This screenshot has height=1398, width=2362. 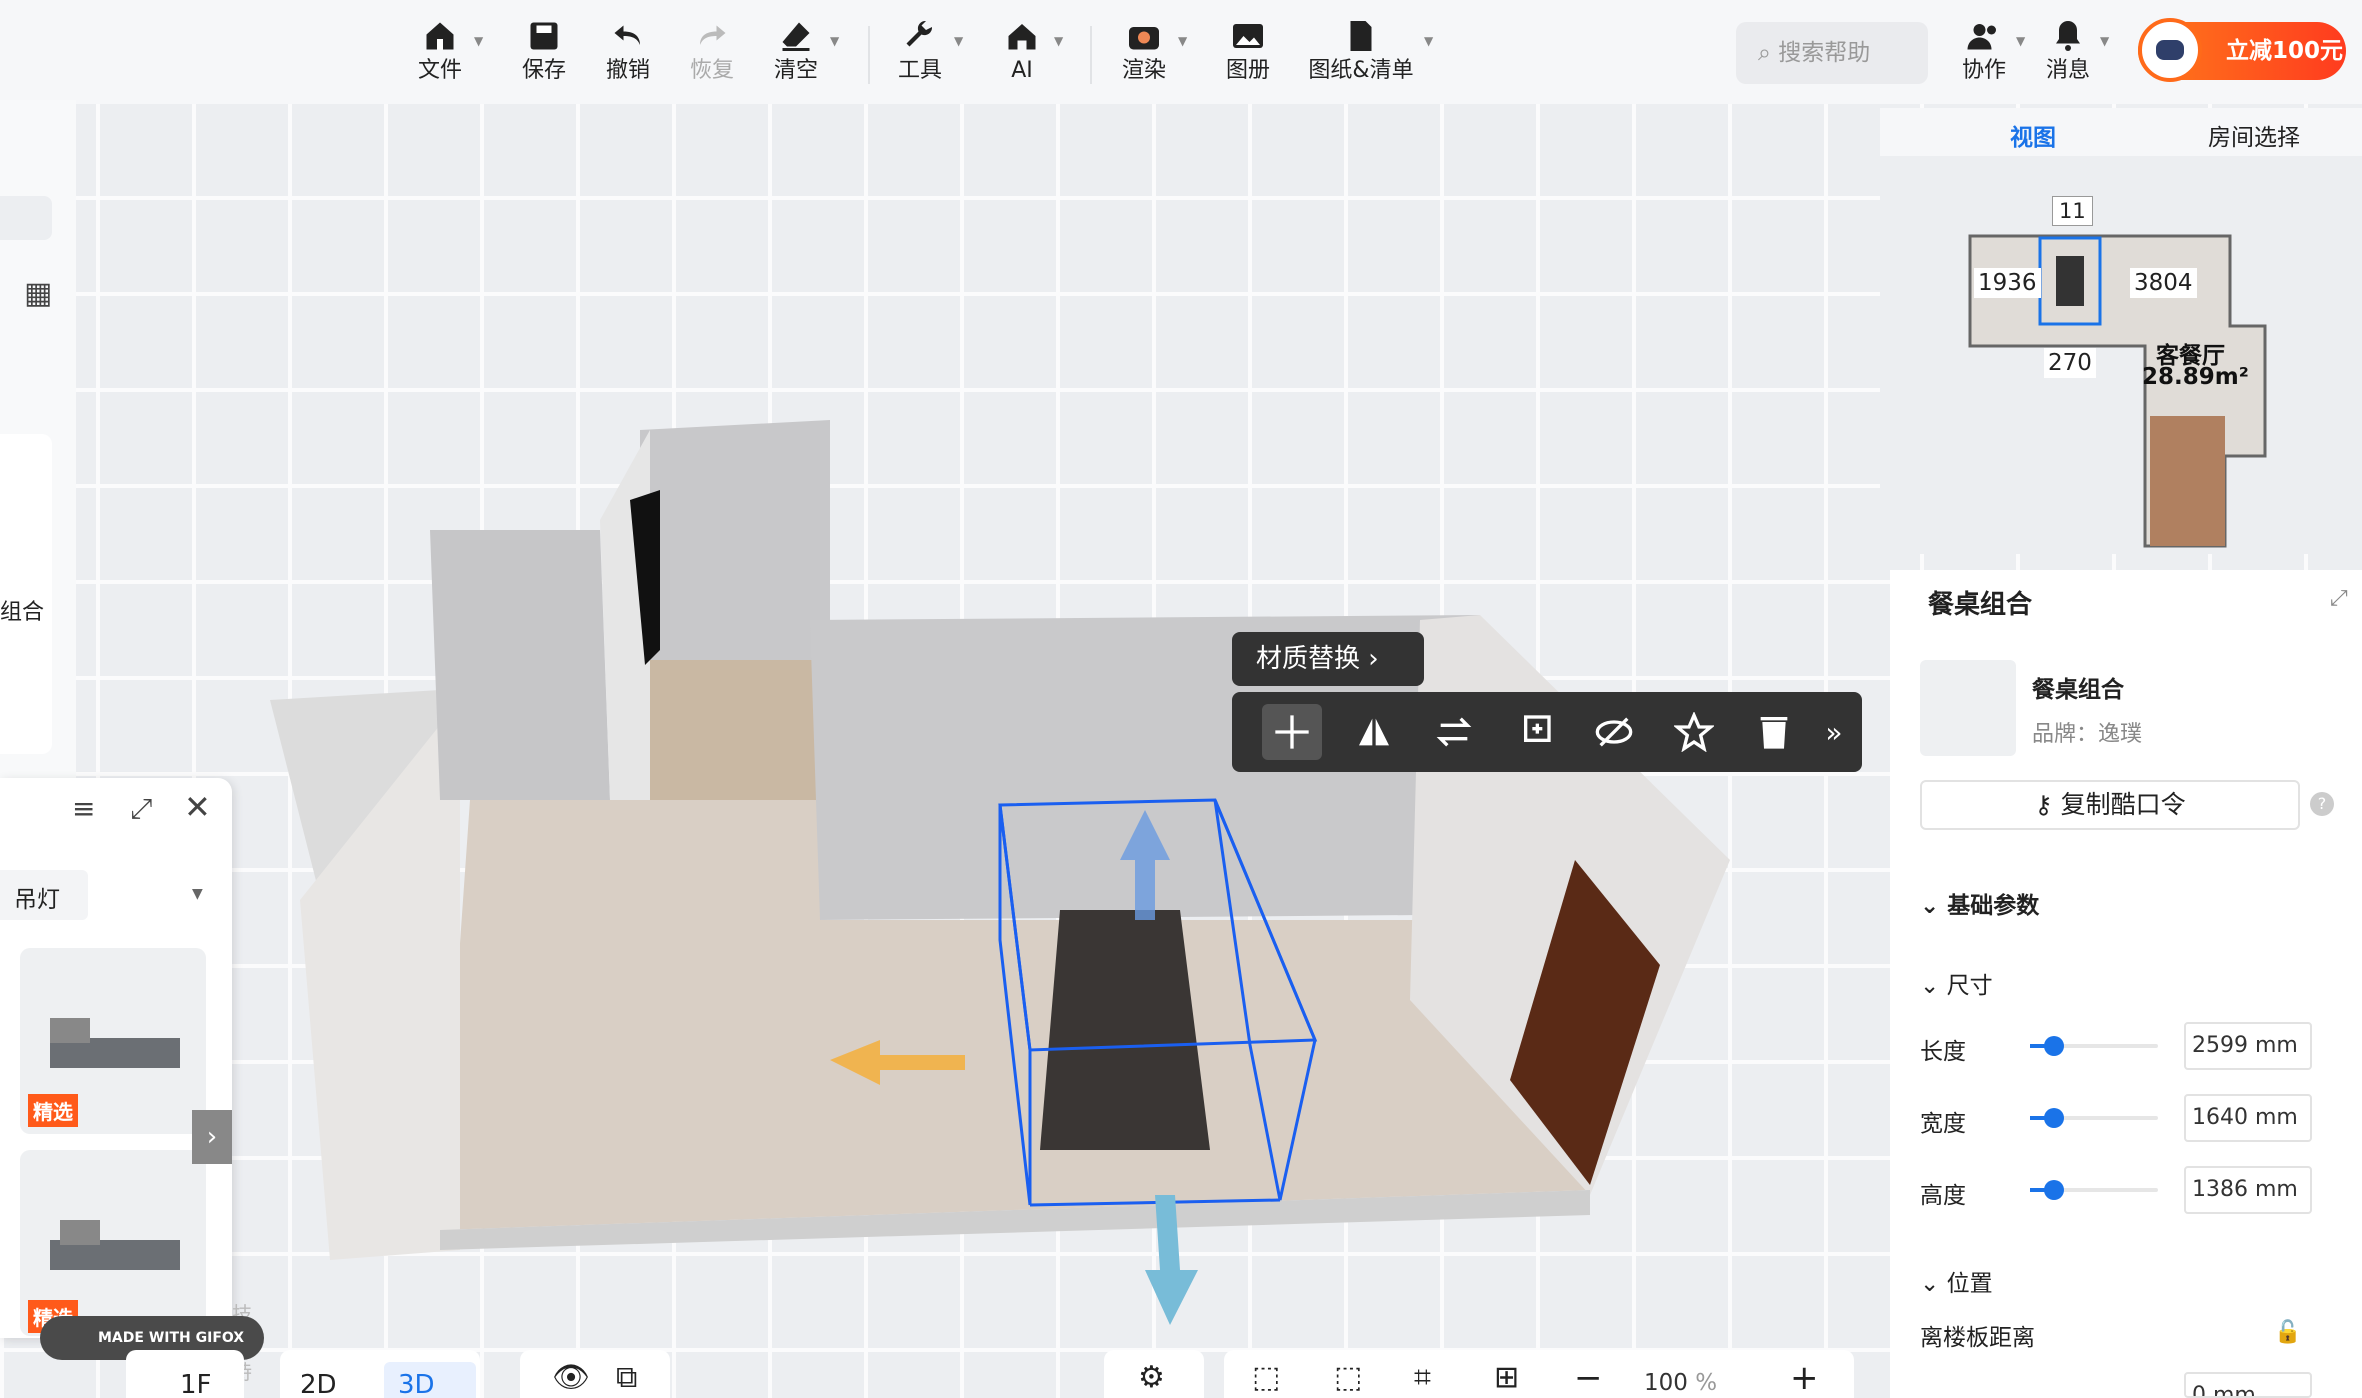 What do you see at coordinates (26, 218) in the screenshot?
I see `left-search-box` at bounding box center [26, 218].